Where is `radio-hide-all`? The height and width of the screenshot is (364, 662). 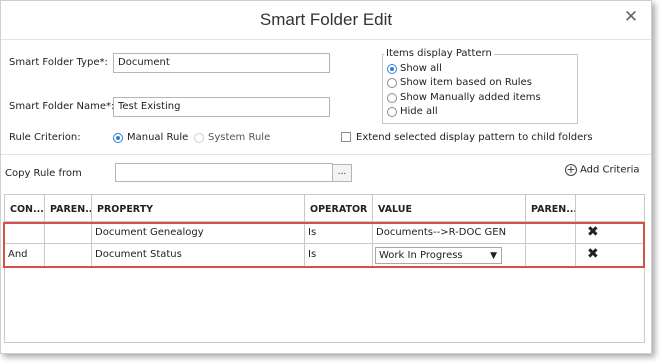 radio-hide-all is located at coordinates (392, 112).